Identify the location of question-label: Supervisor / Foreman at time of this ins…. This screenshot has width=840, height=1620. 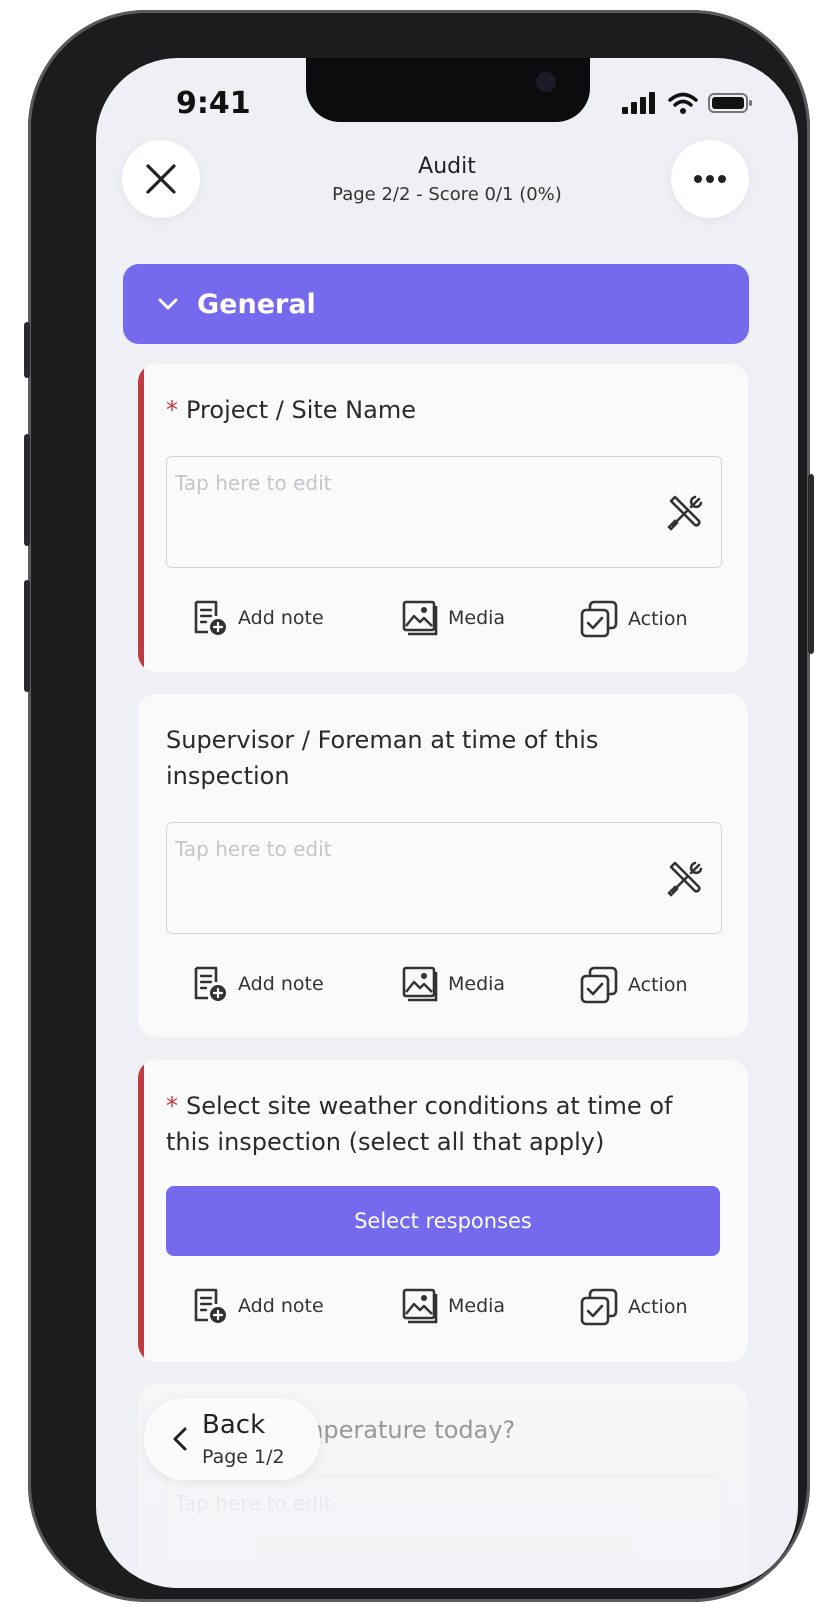
(382, 758).